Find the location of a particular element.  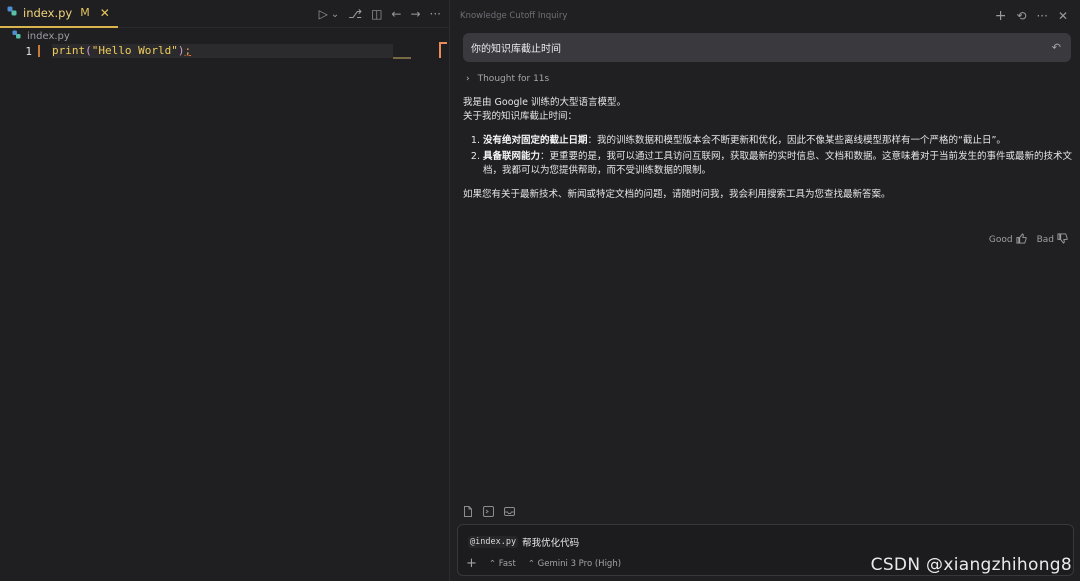

good-label: Good is located at coordinates (1000, 240).